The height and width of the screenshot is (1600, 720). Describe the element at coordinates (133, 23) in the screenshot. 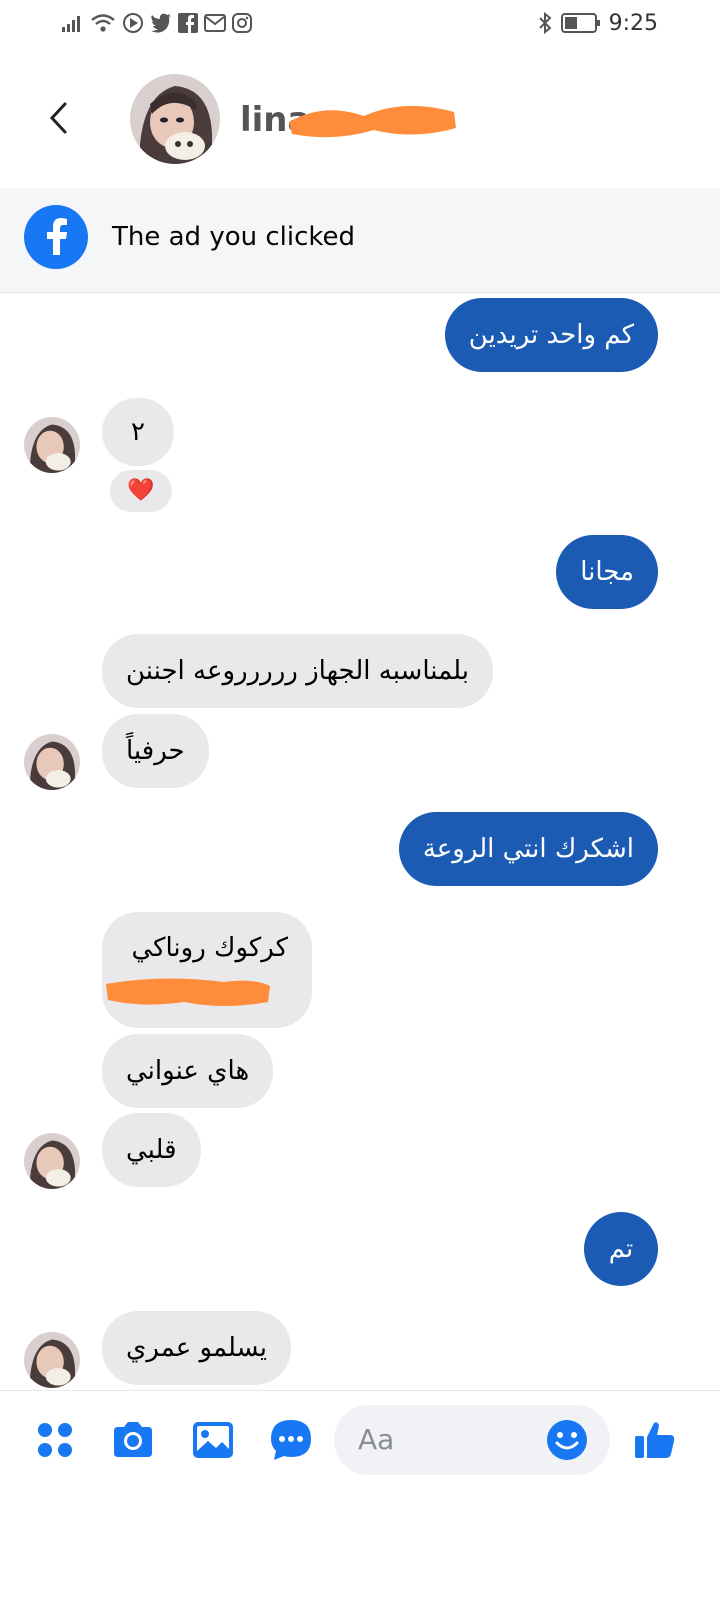

I see `play-icon` at that location.